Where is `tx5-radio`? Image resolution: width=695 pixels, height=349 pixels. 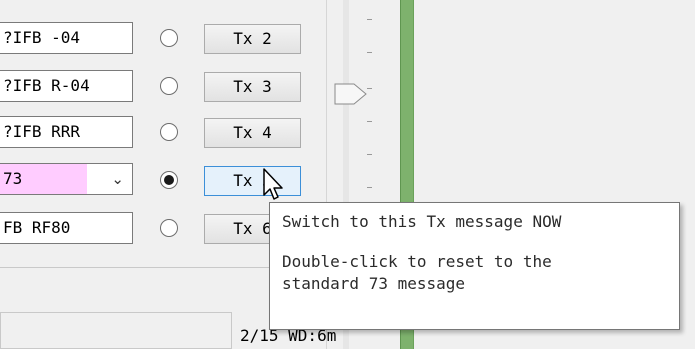 tx5-radio is located at coordinates (169, 180).